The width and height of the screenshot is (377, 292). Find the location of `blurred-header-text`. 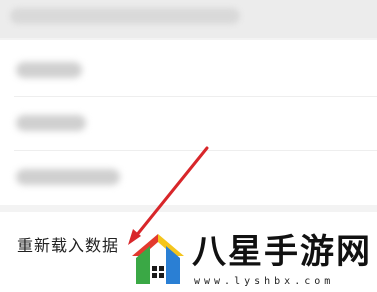

blurred-header-text is located at coordinates (125, 16).